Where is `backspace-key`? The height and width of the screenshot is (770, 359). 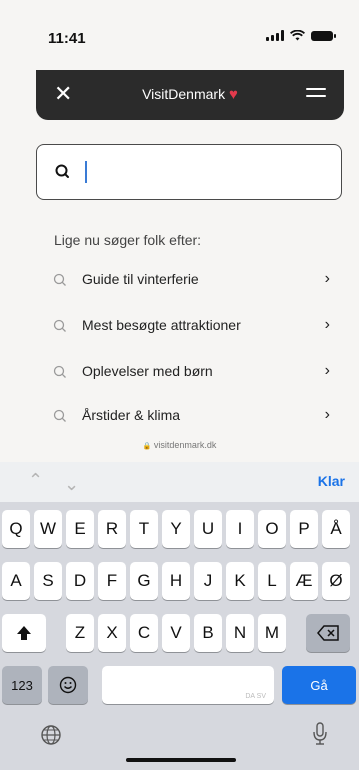 backspace-key is located at coordinates (328, 633).